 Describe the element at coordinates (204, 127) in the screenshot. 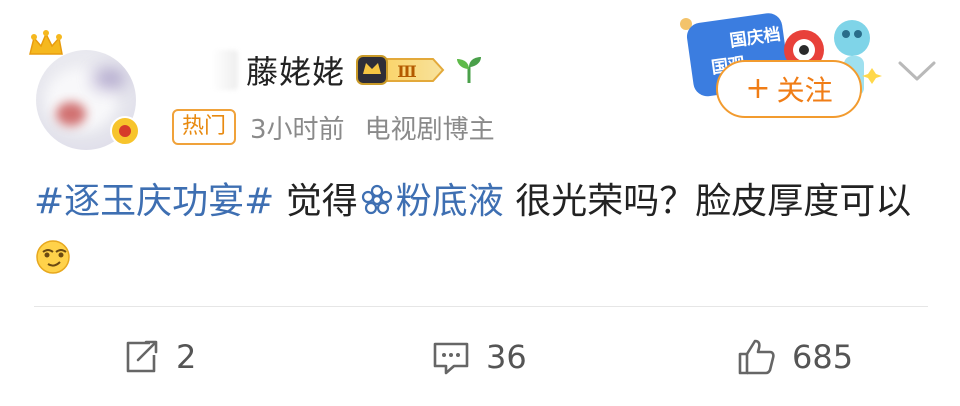

I see `hot-tag: 热门` at that location.